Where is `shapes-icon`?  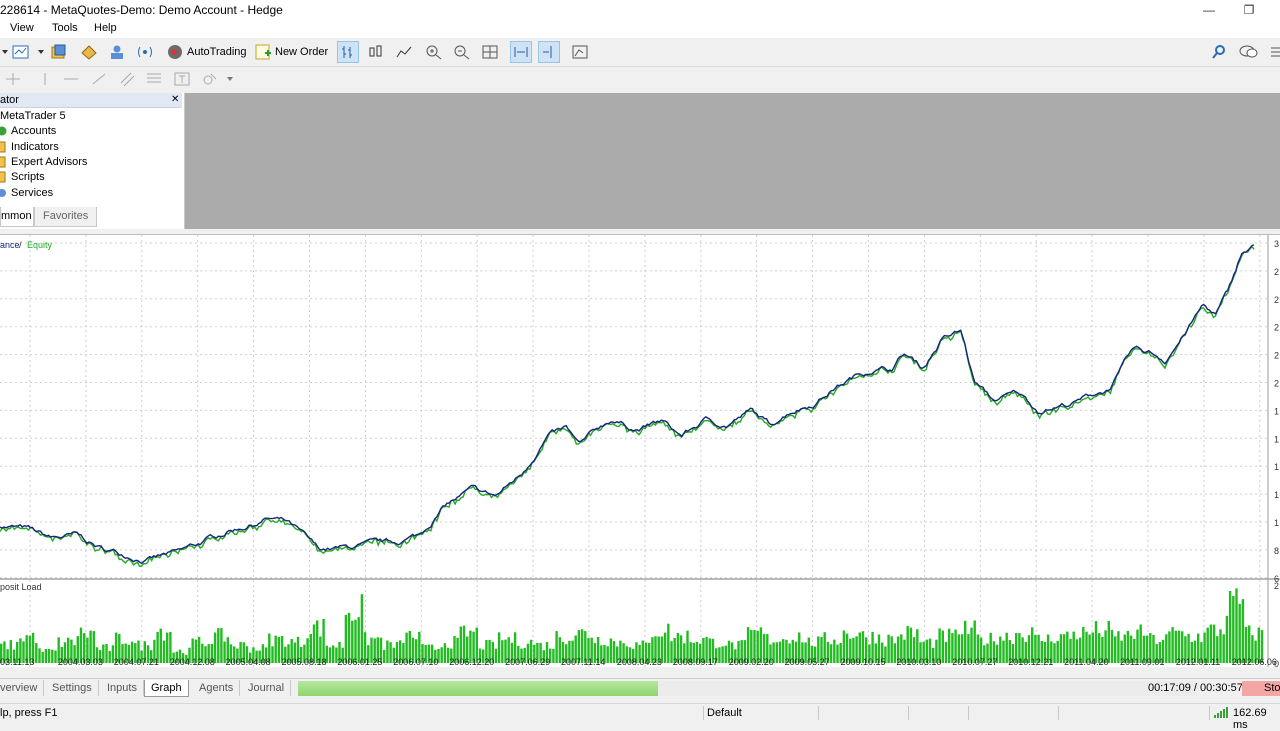 shapes-icon is located at coordinates (210, 79).